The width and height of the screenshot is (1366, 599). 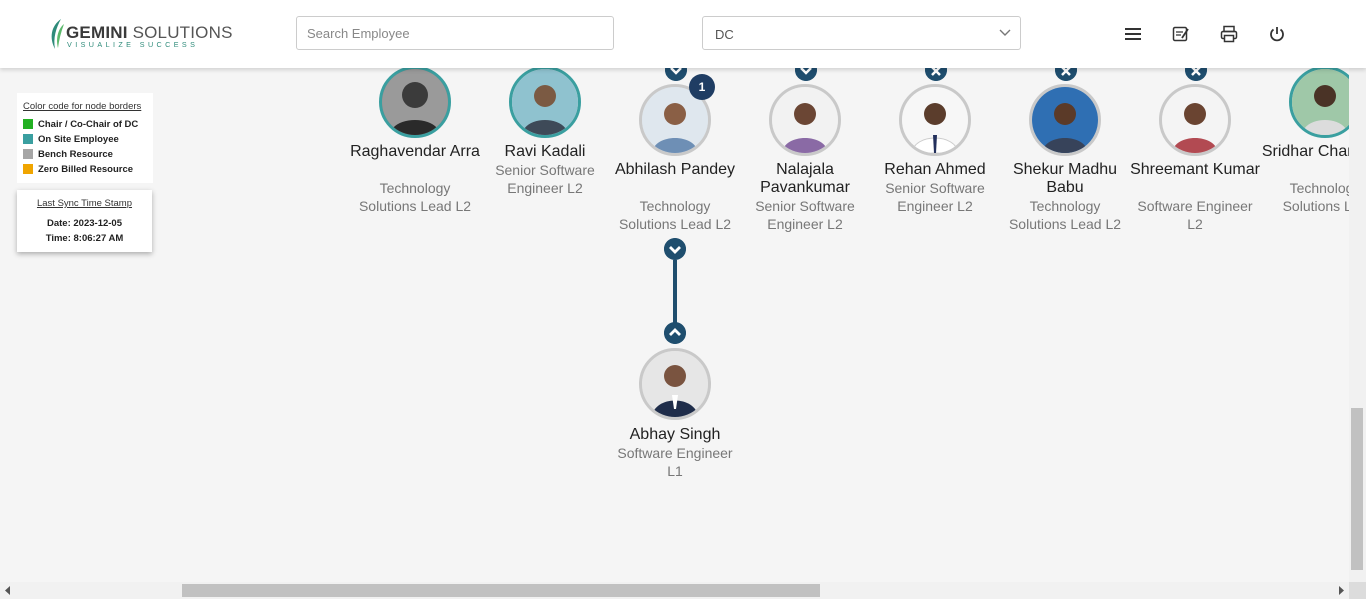 I want to click on employee-name: Rehan Ahmed, so click(x=935, y=169).